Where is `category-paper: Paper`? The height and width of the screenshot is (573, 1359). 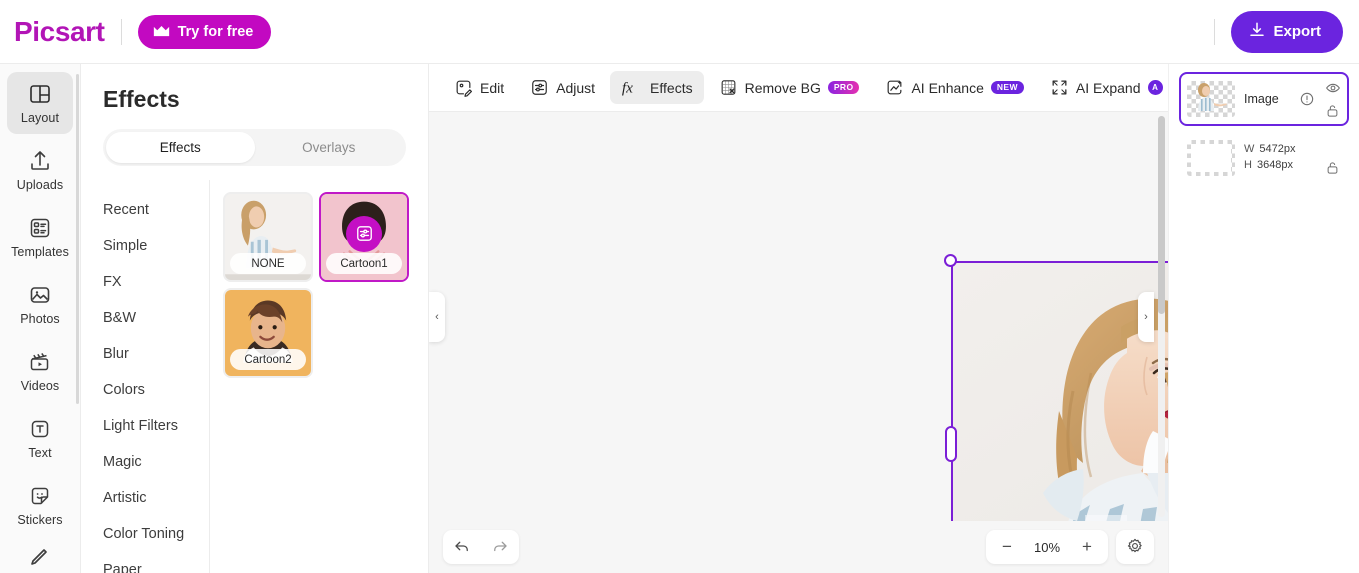 category-paper: Paper is located at coordinates (145, 562).